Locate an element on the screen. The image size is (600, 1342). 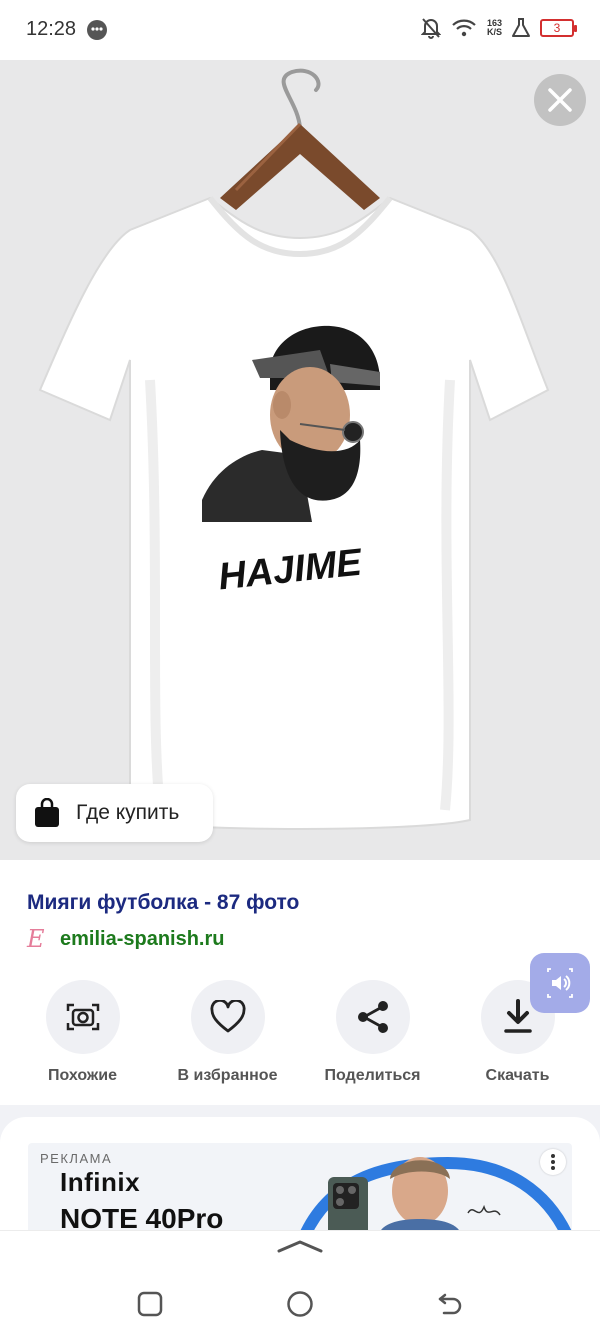
add-to-favorites-button: В избранное is located at coordinates (227, 1032).